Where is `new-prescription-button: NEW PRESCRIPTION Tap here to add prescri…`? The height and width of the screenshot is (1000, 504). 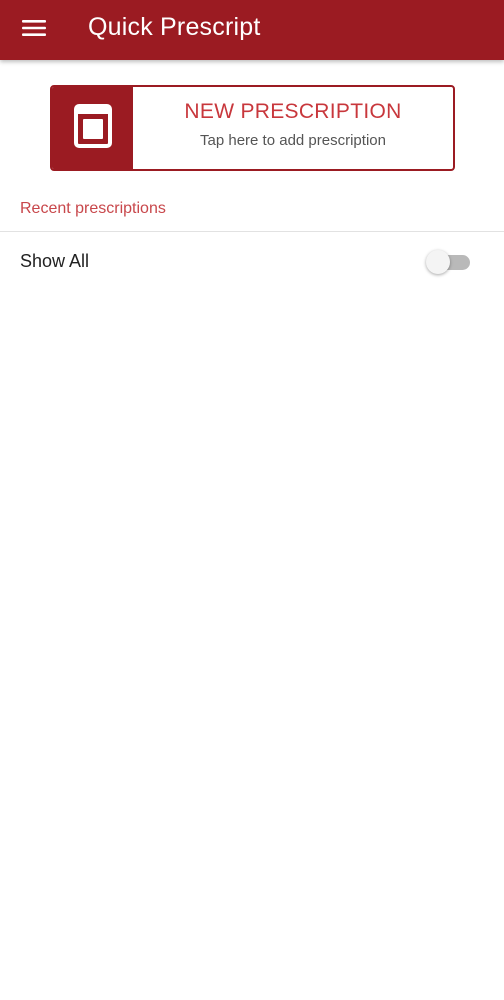
new-prescription-button: NEW PRESCRIPTION Tap here to add prescri… is located at coordinates (252, 128).